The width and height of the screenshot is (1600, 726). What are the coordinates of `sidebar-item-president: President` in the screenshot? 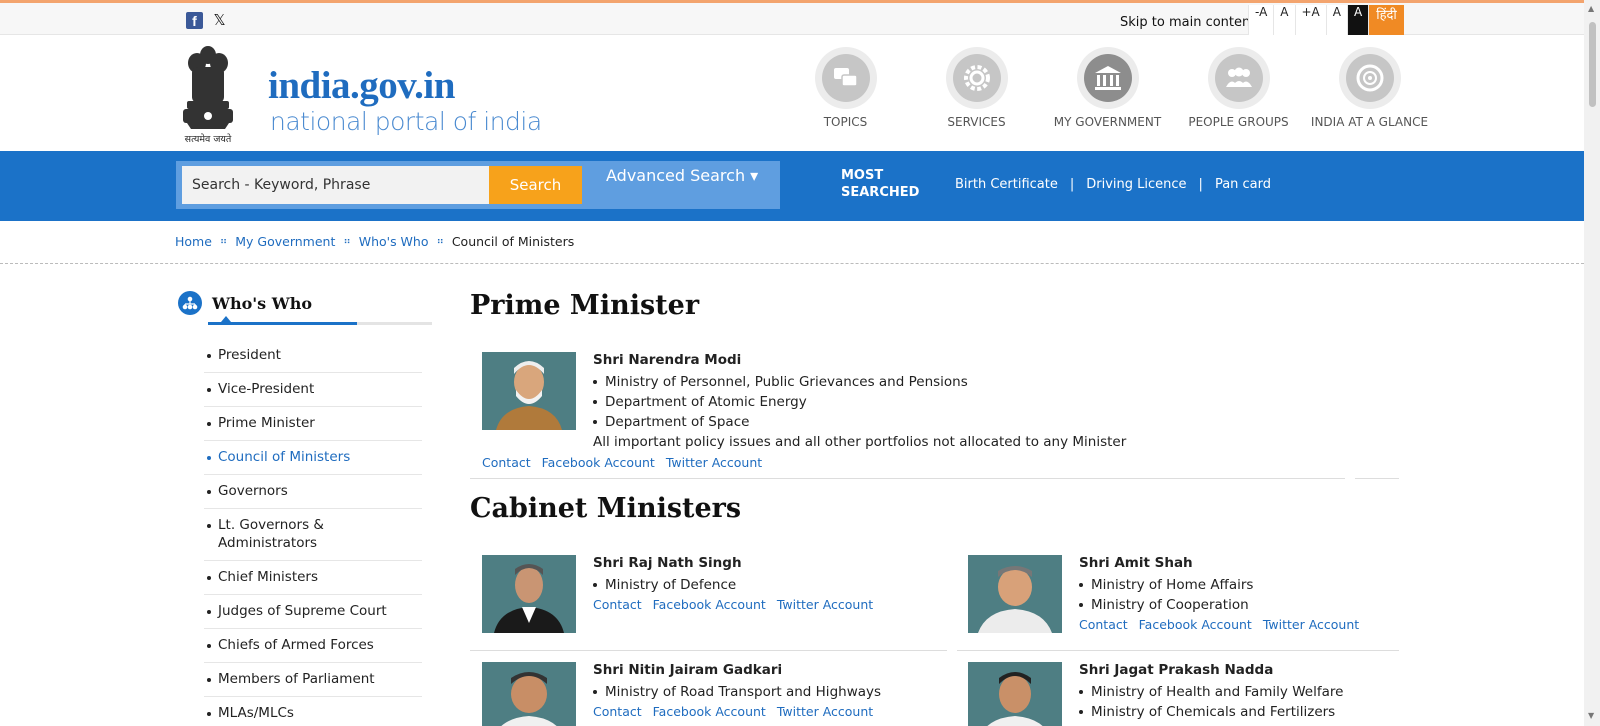 It's located at (313, 356).